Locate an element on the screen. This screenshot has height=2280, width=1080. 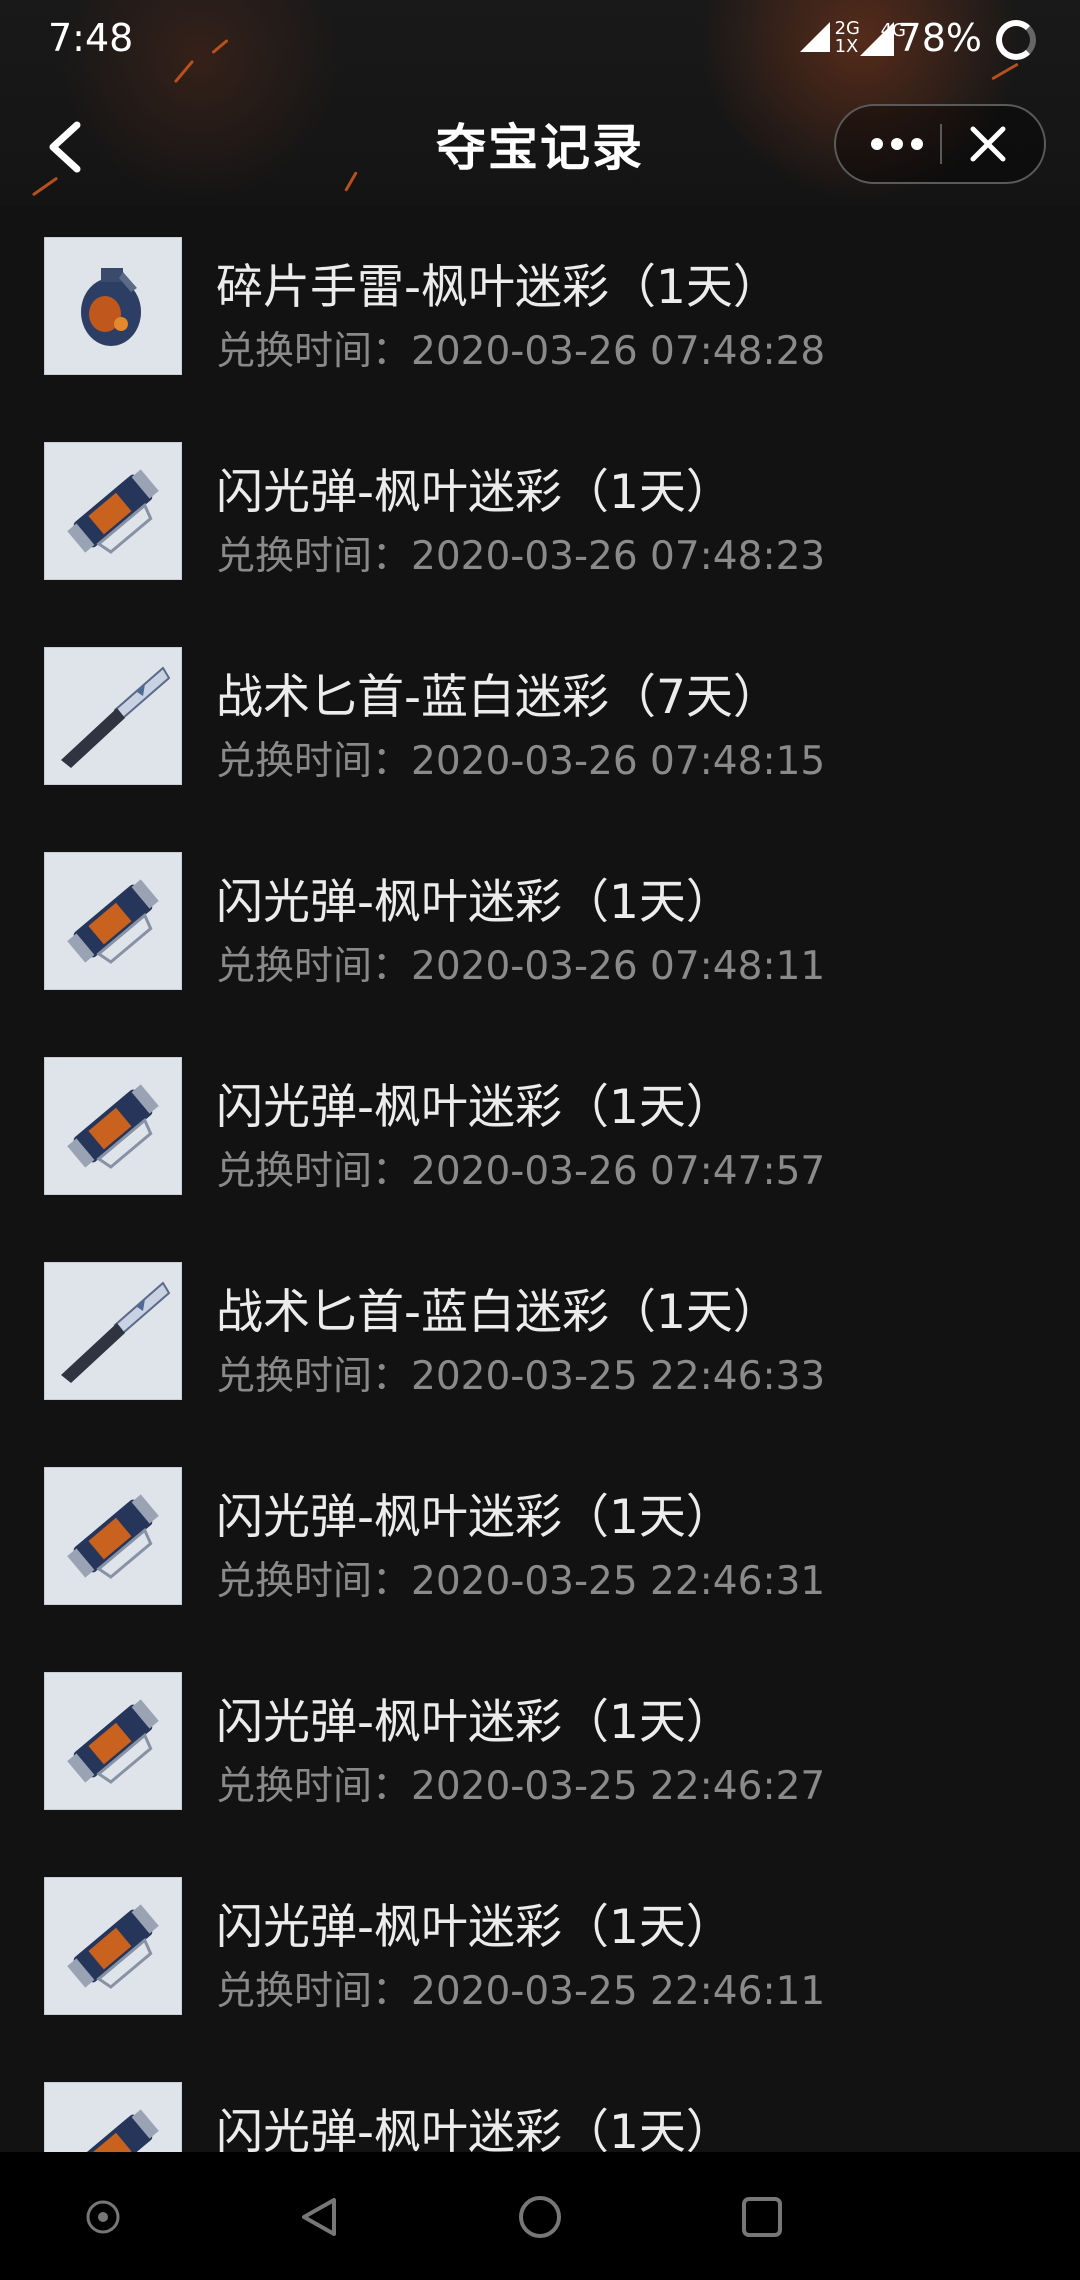
home-button is located at coordinates (540, 2217).